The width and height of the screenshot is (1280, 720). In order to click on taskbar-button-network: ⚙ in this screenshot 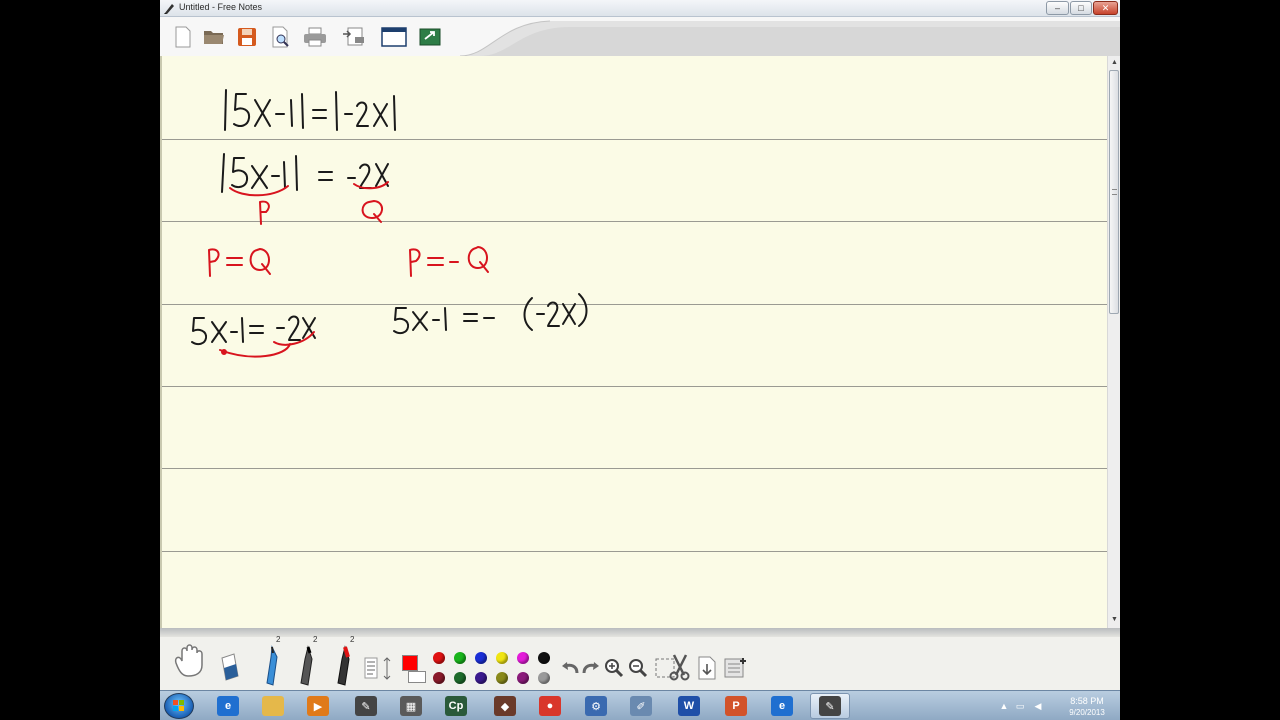, I will do `click(596, 706)`.